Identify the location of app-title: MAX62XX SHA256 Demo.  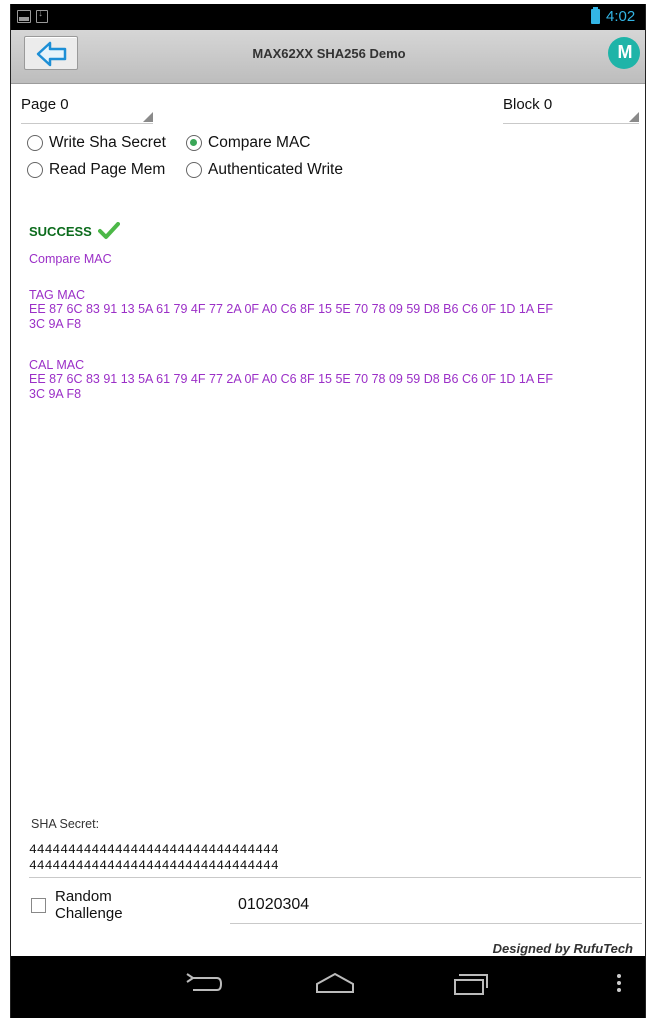
(329, 53).